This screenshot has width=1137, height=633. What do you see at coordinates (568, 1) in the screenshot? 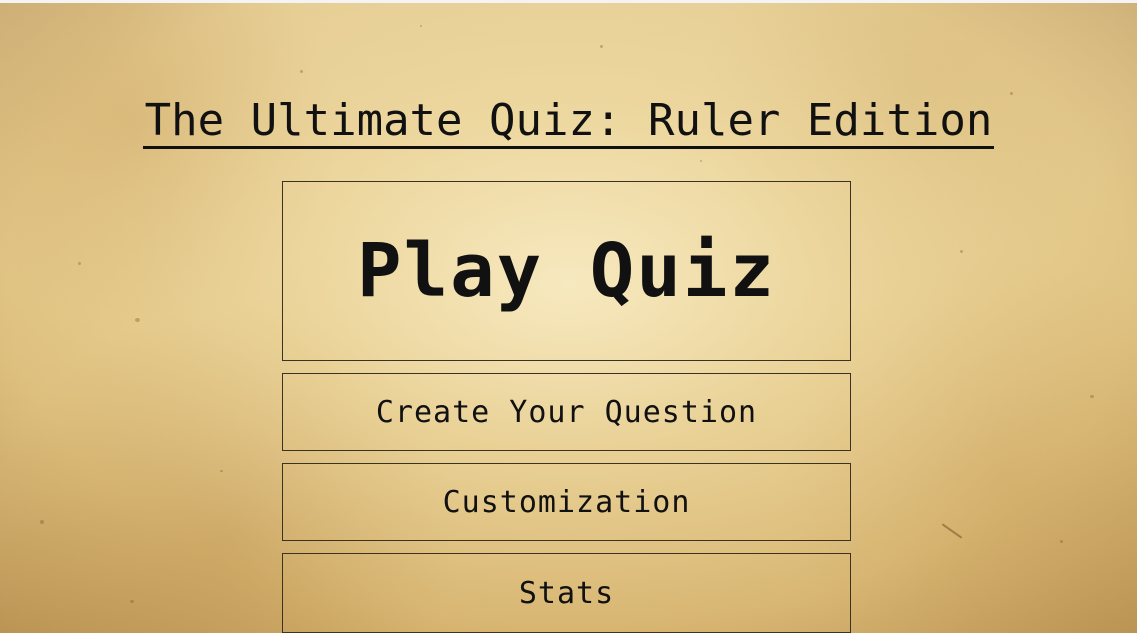
I see `window-top-edge` at bounding box center [568, 1].